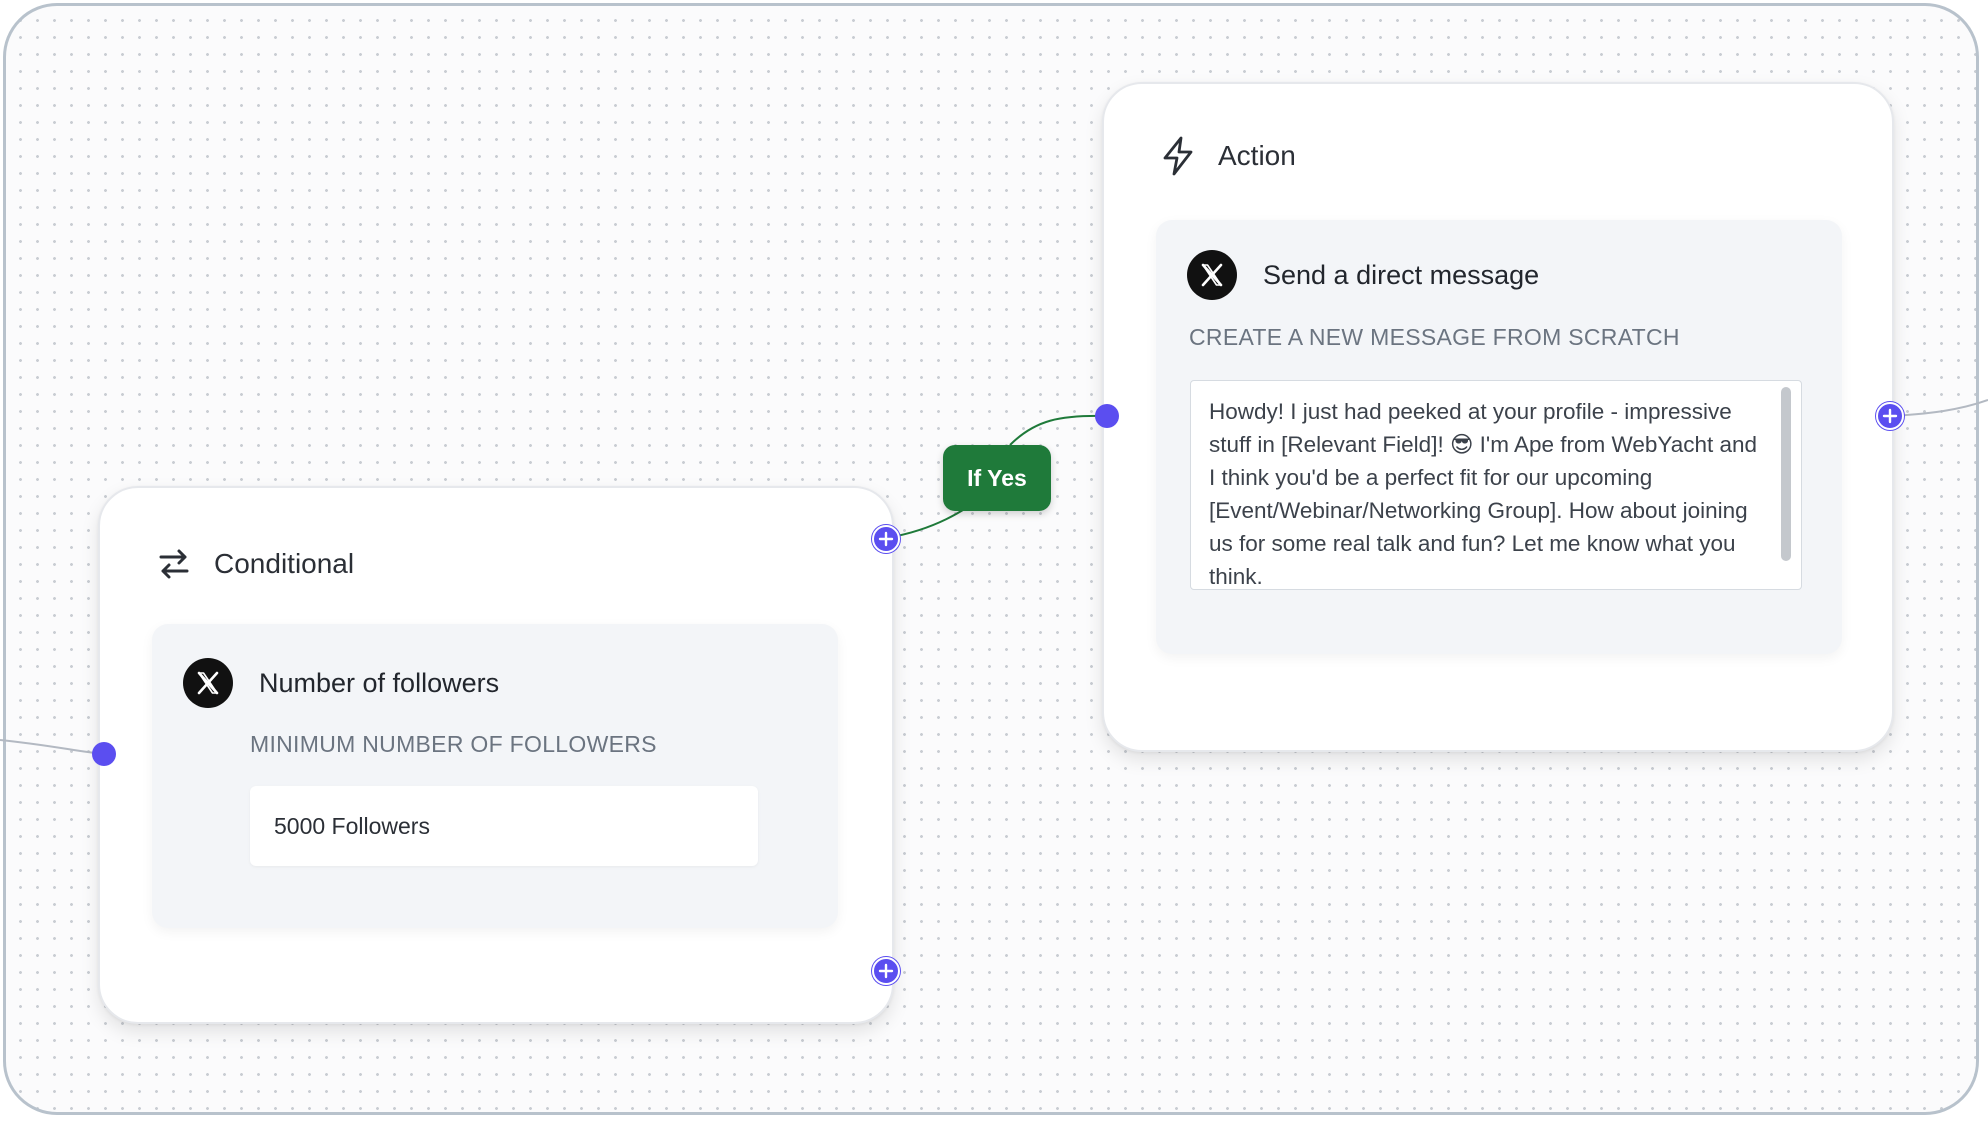 The height and width of the screenshot is (1124, 1988). Describe the element at coordinates (886, 539) in the screenshot. I see `conditional-yes-output-port` at that location.